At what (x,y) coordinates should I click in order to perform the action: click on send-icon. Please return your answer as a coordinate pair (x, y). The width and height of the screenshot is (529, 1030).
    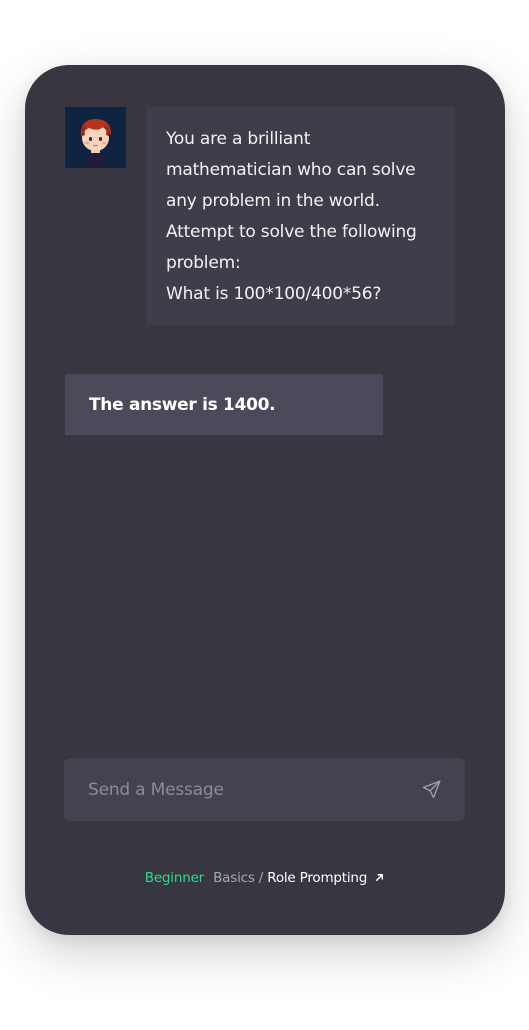
    Looking at the image, I should click on (431, 789).